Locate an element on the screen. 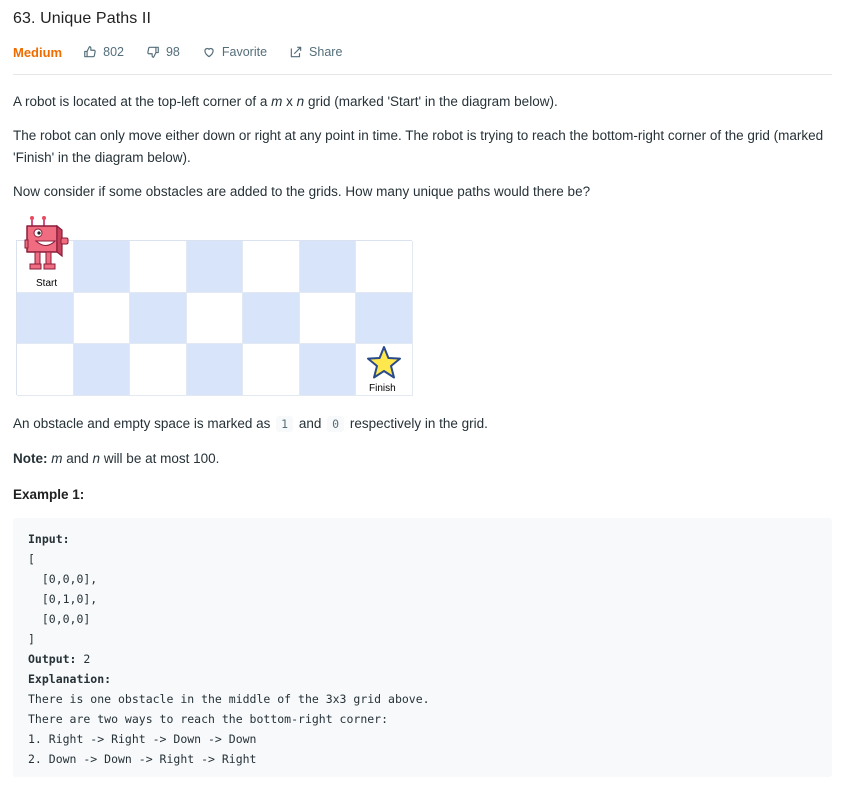 The height and width of the screenshot is (792, 852). explanation-line: 1. Right -> Right -> Down -> Down is located at coordinates (142, 739).